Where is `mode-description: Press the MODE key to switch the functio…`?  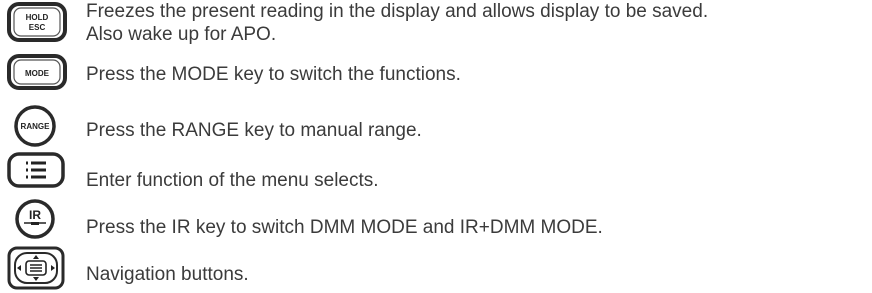 mode-description: Press the MODE key to switch the functio… is located at coordinates (273, 74).